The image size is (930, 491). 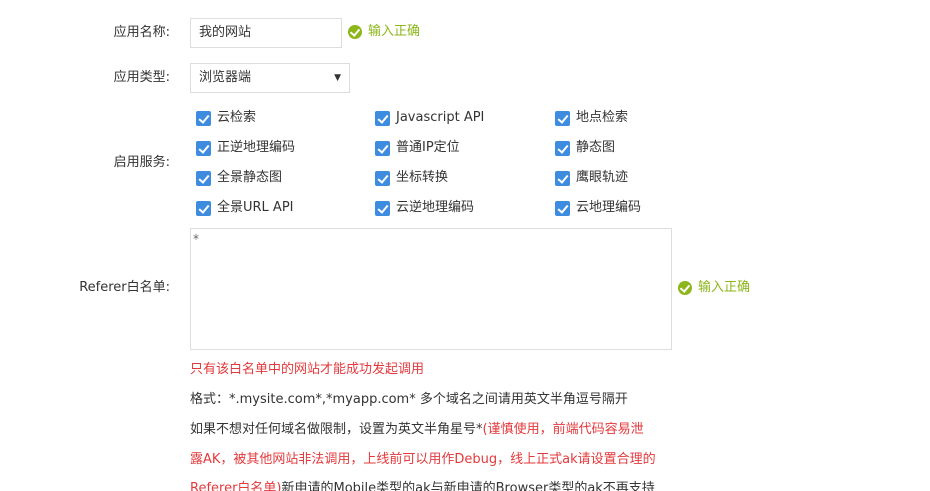 I want to click on referer-textarea: *, so click(x=431, y=289).